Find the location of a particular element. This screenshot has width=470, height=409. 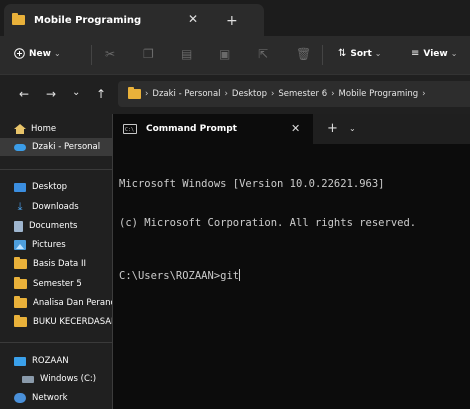

desktop-icon is located at coordinates (20, 187).